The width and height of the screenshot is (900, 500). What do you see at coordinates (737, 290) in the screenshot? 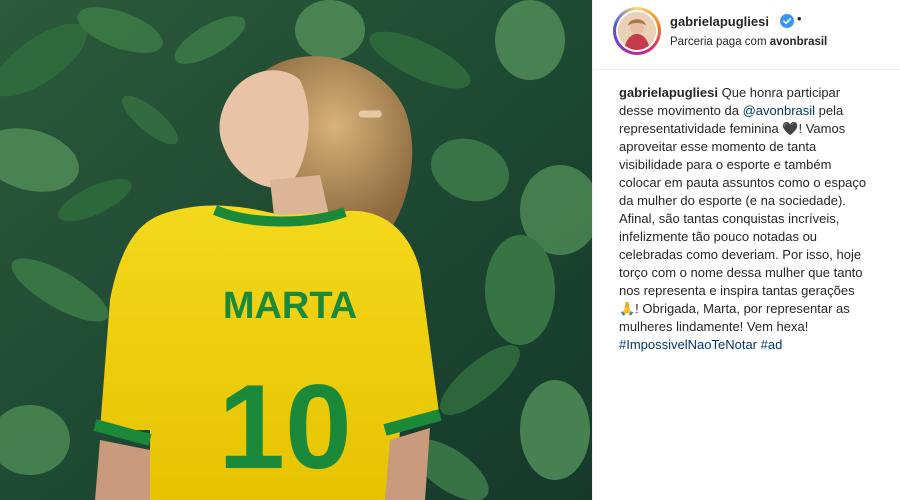
I see `caption-line: nos representa e inspira tantas gerações` at bounding box center [737, 290].